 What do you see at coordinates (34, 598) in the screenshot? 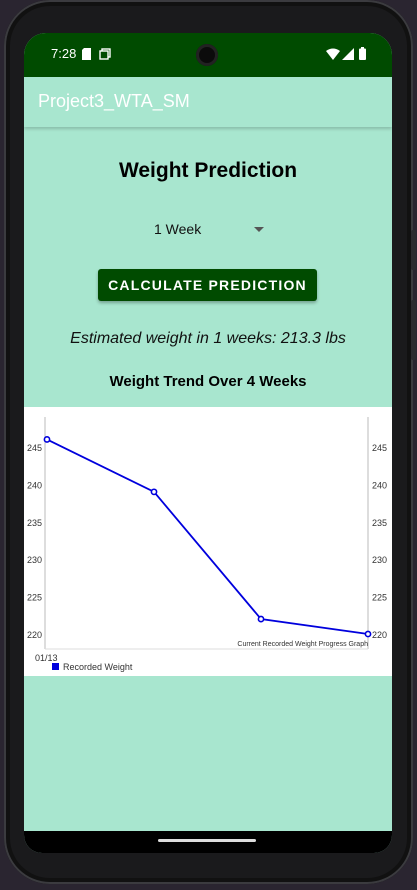
I see `y-tick-label-left: 225` at bounding box center [34, 598].